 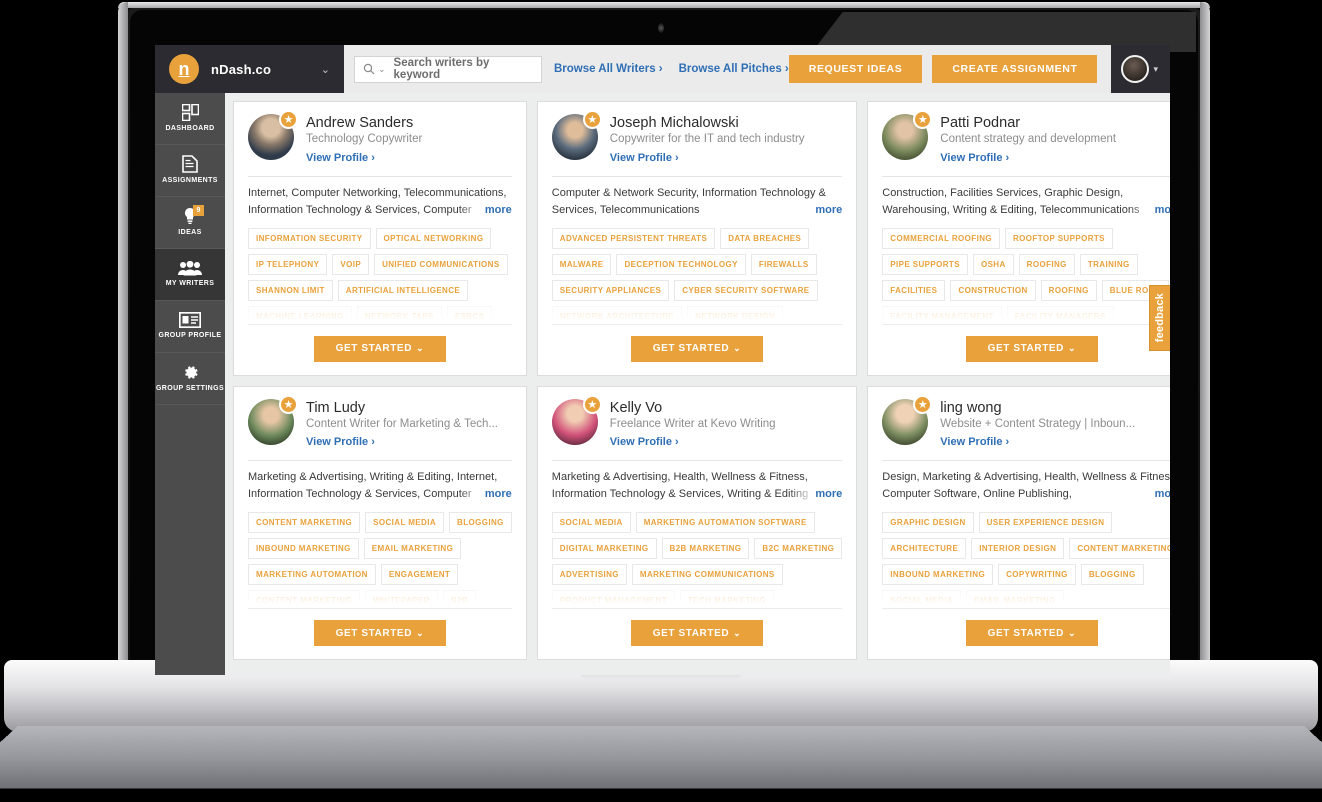 I want to click on sidebar-item-label: MY WRITERS, so click(x=190, y=283).